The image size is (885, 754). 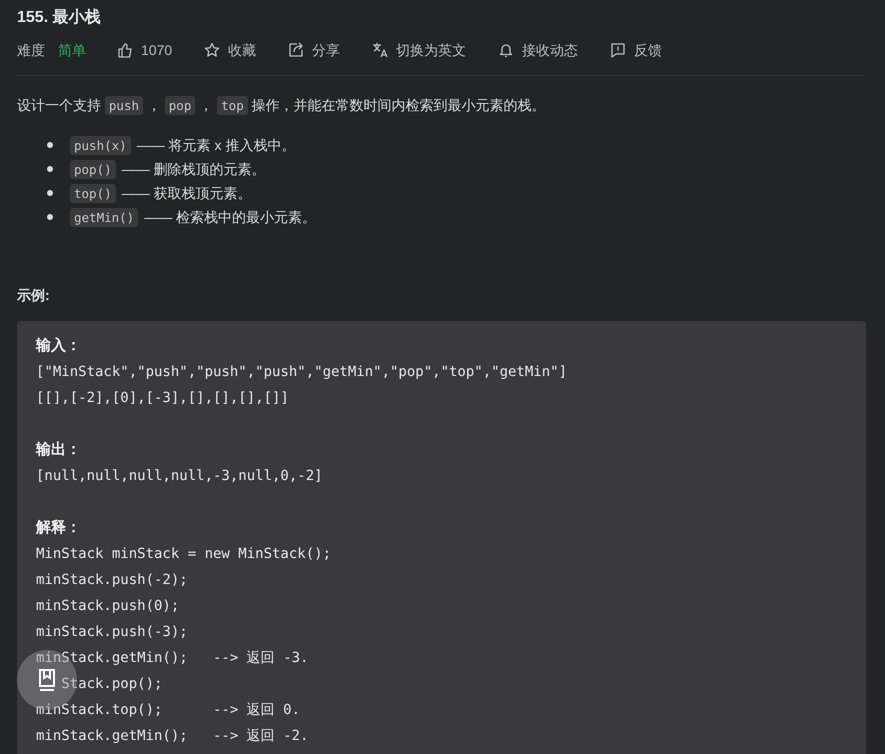 What do you see at coordinates (100, 145) in the screenshot?
I see `code-snippet: push(x)` at bounding box center [100, 145].